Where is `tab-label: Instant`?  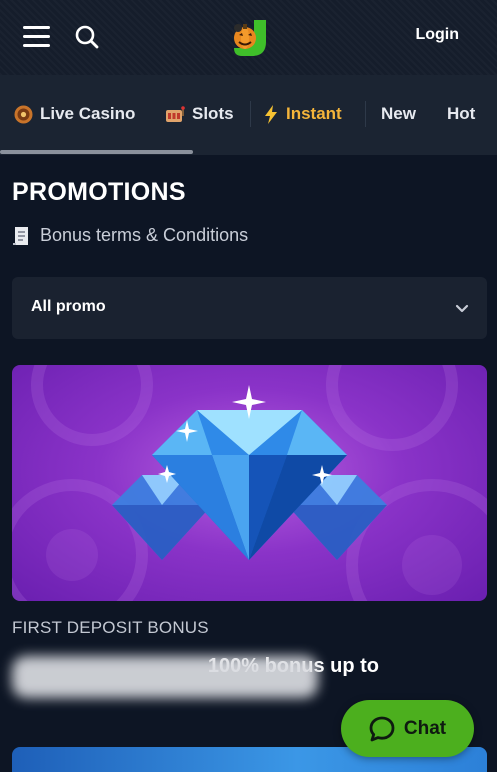 tab-label: Instant is located at coordinates (314, 113).